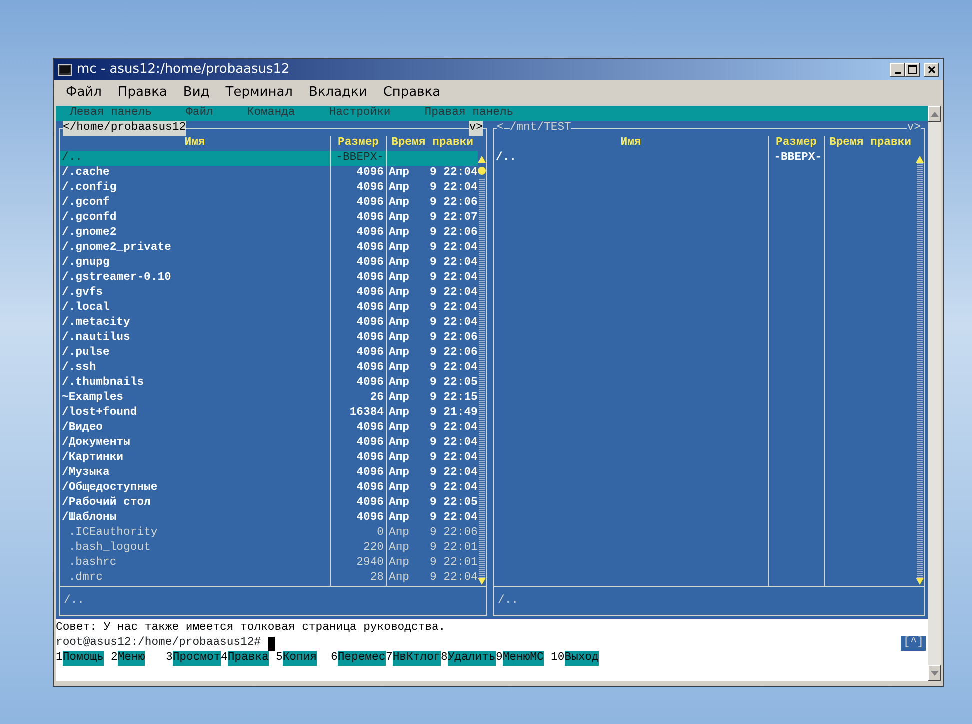 This screenshot has height=724, width=972. What do you see at coordinates (132, 658) in the screenshot?
I see `function-key-button: Меню` at bounding box center [132, 658].